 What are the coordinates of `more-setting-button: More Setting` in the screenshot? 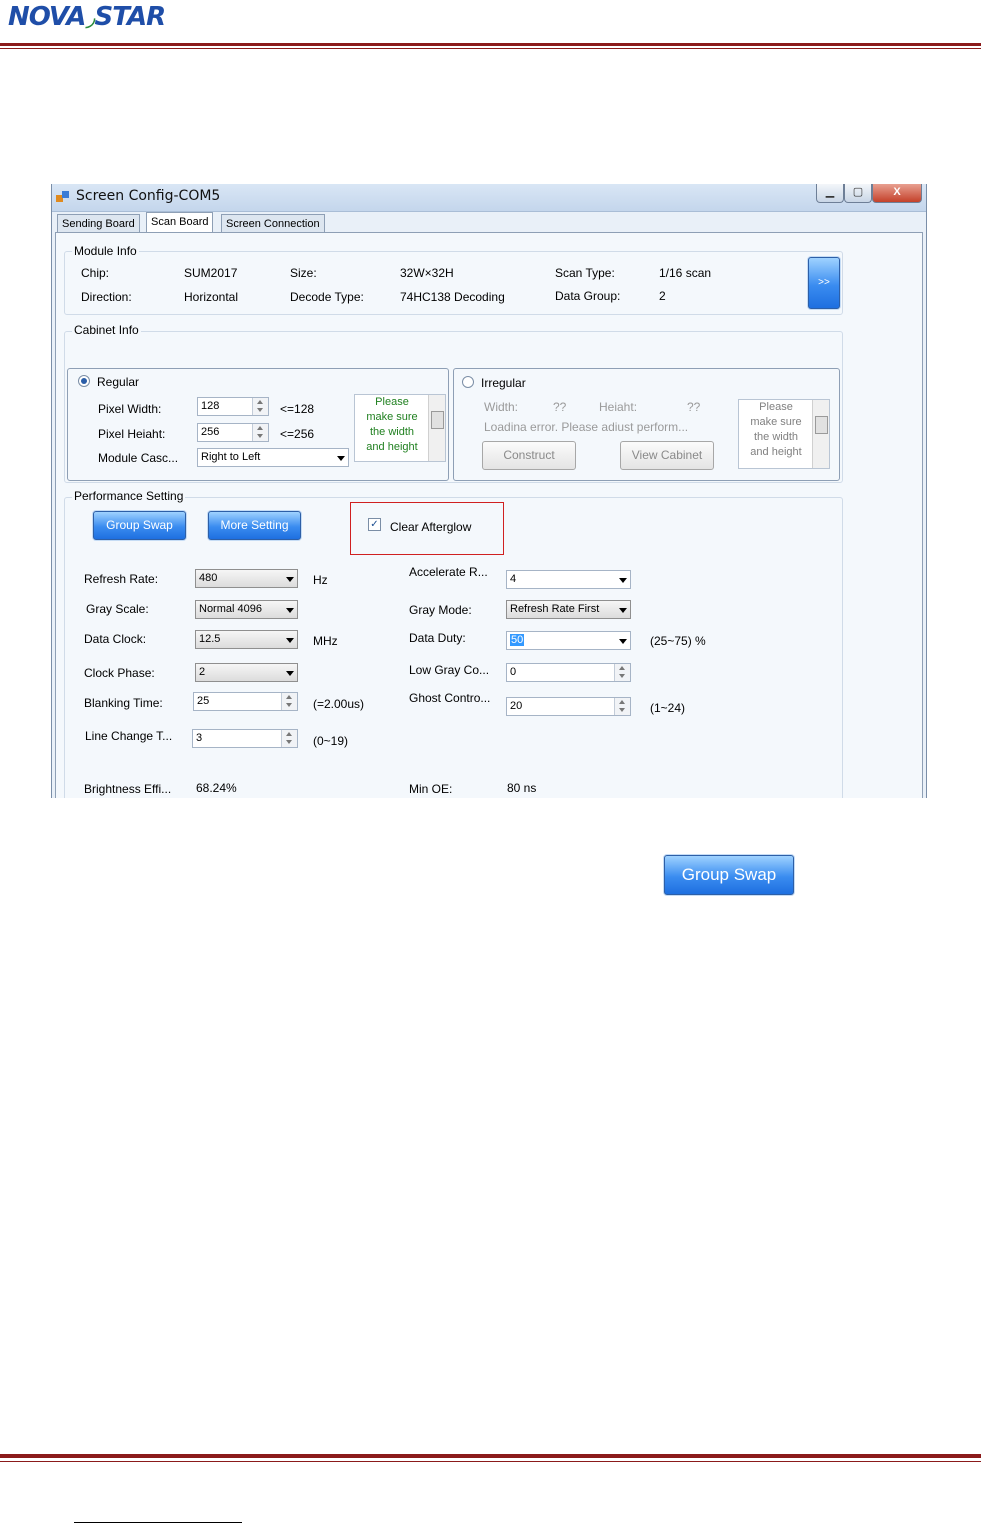 It's located at (254, 525).